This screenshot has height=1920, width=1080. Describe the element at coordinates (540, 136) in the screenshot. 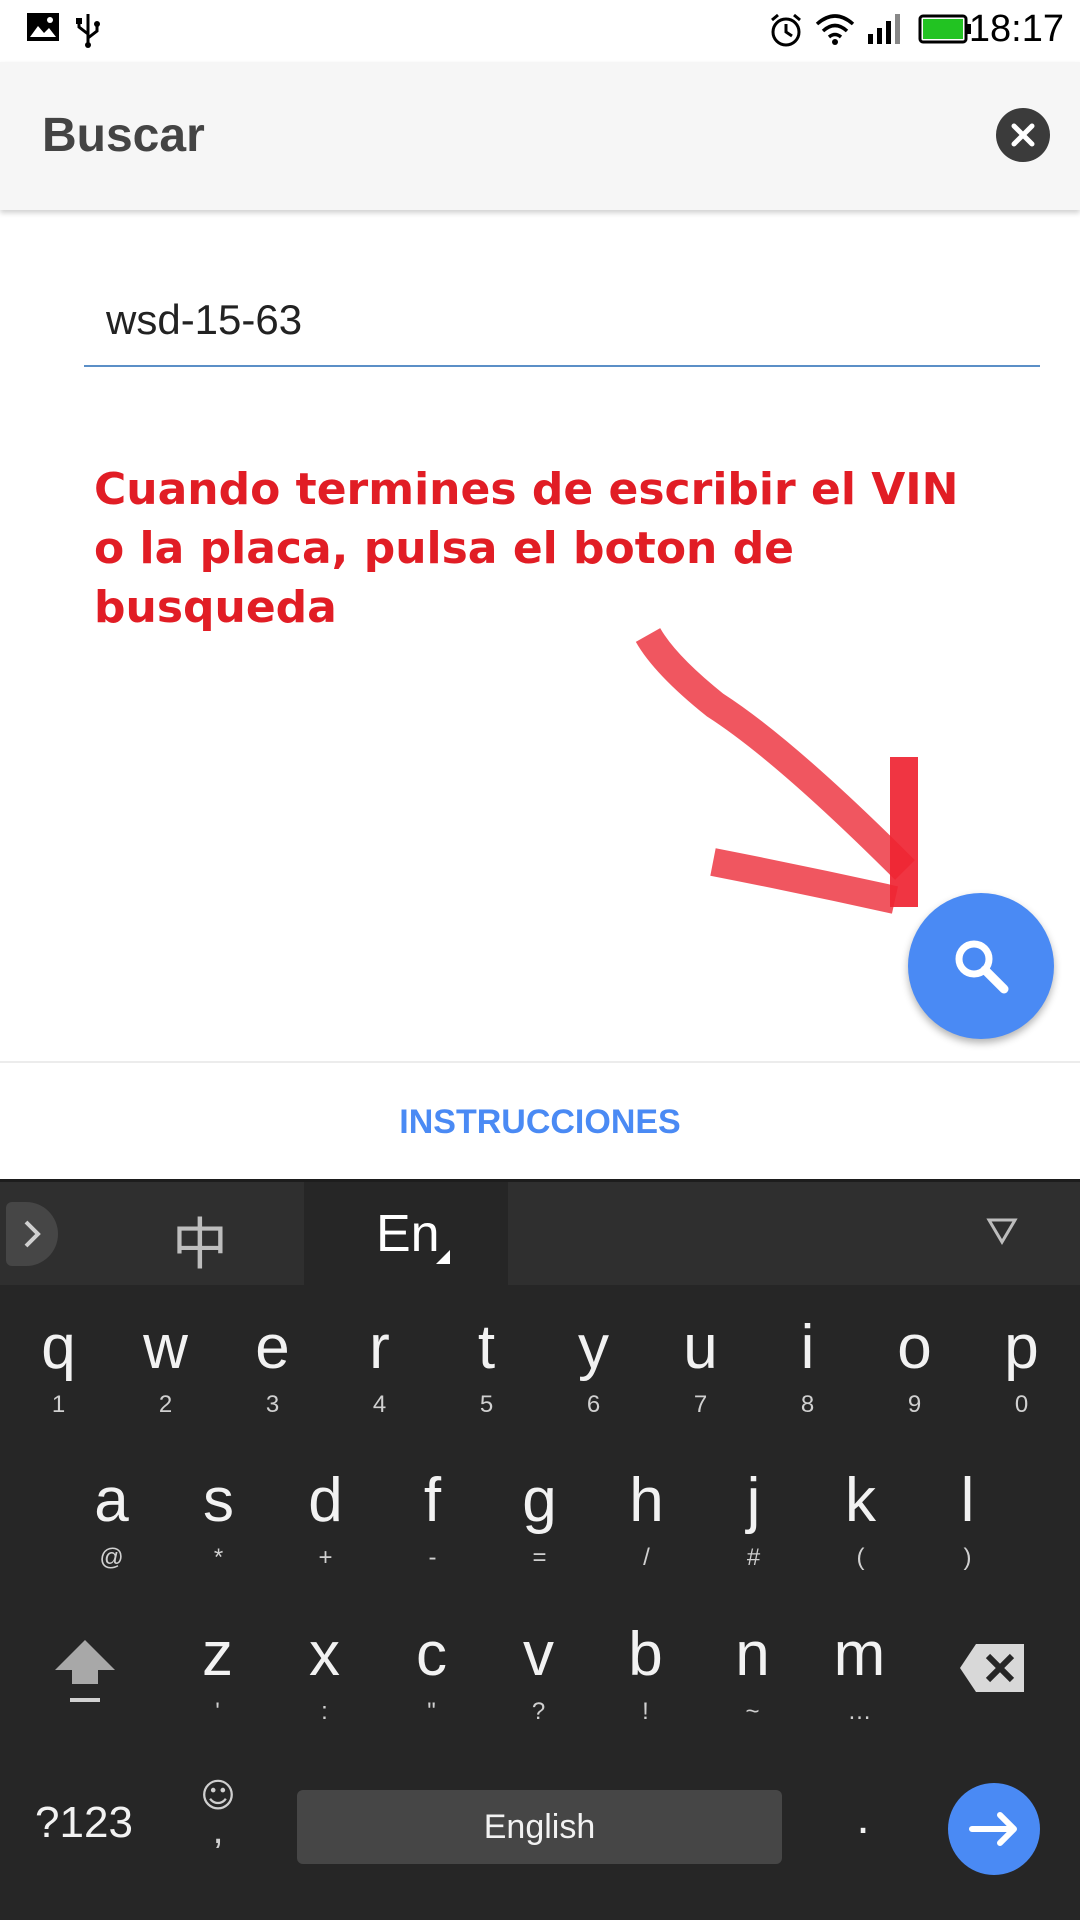

I see `app-header: Buscar` at that location.